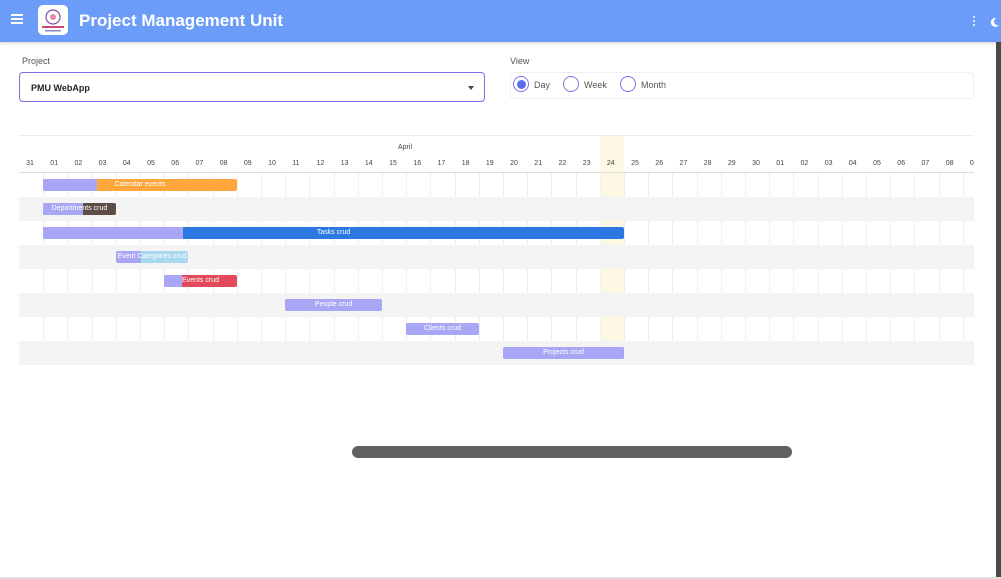  What do you see at coordinates (320, 163) in the screenshot?
I see `day-label: 12` at bounding box center [320, 163].